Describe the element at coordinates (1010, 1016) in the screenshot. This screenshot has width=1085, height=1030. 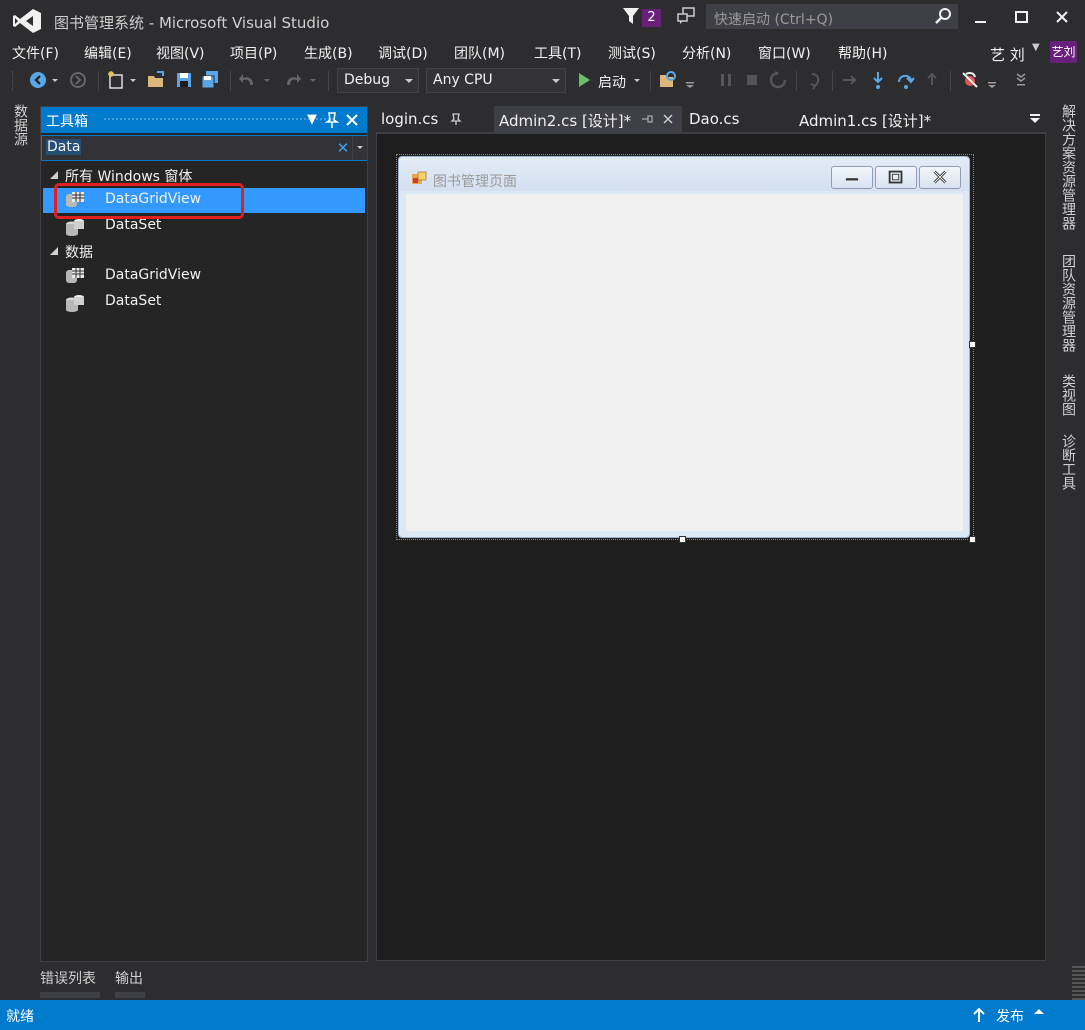
I see `publish-button: 发布` at that location.